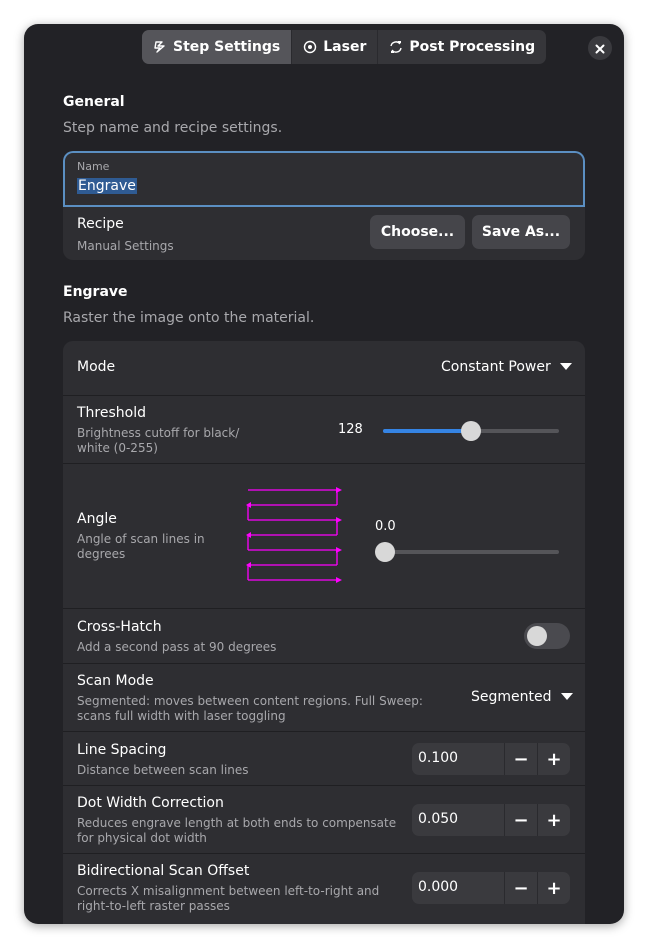  Describe the element at coordinates (94, 102) in the screenshot. I see `general-section-title: General` at that location.